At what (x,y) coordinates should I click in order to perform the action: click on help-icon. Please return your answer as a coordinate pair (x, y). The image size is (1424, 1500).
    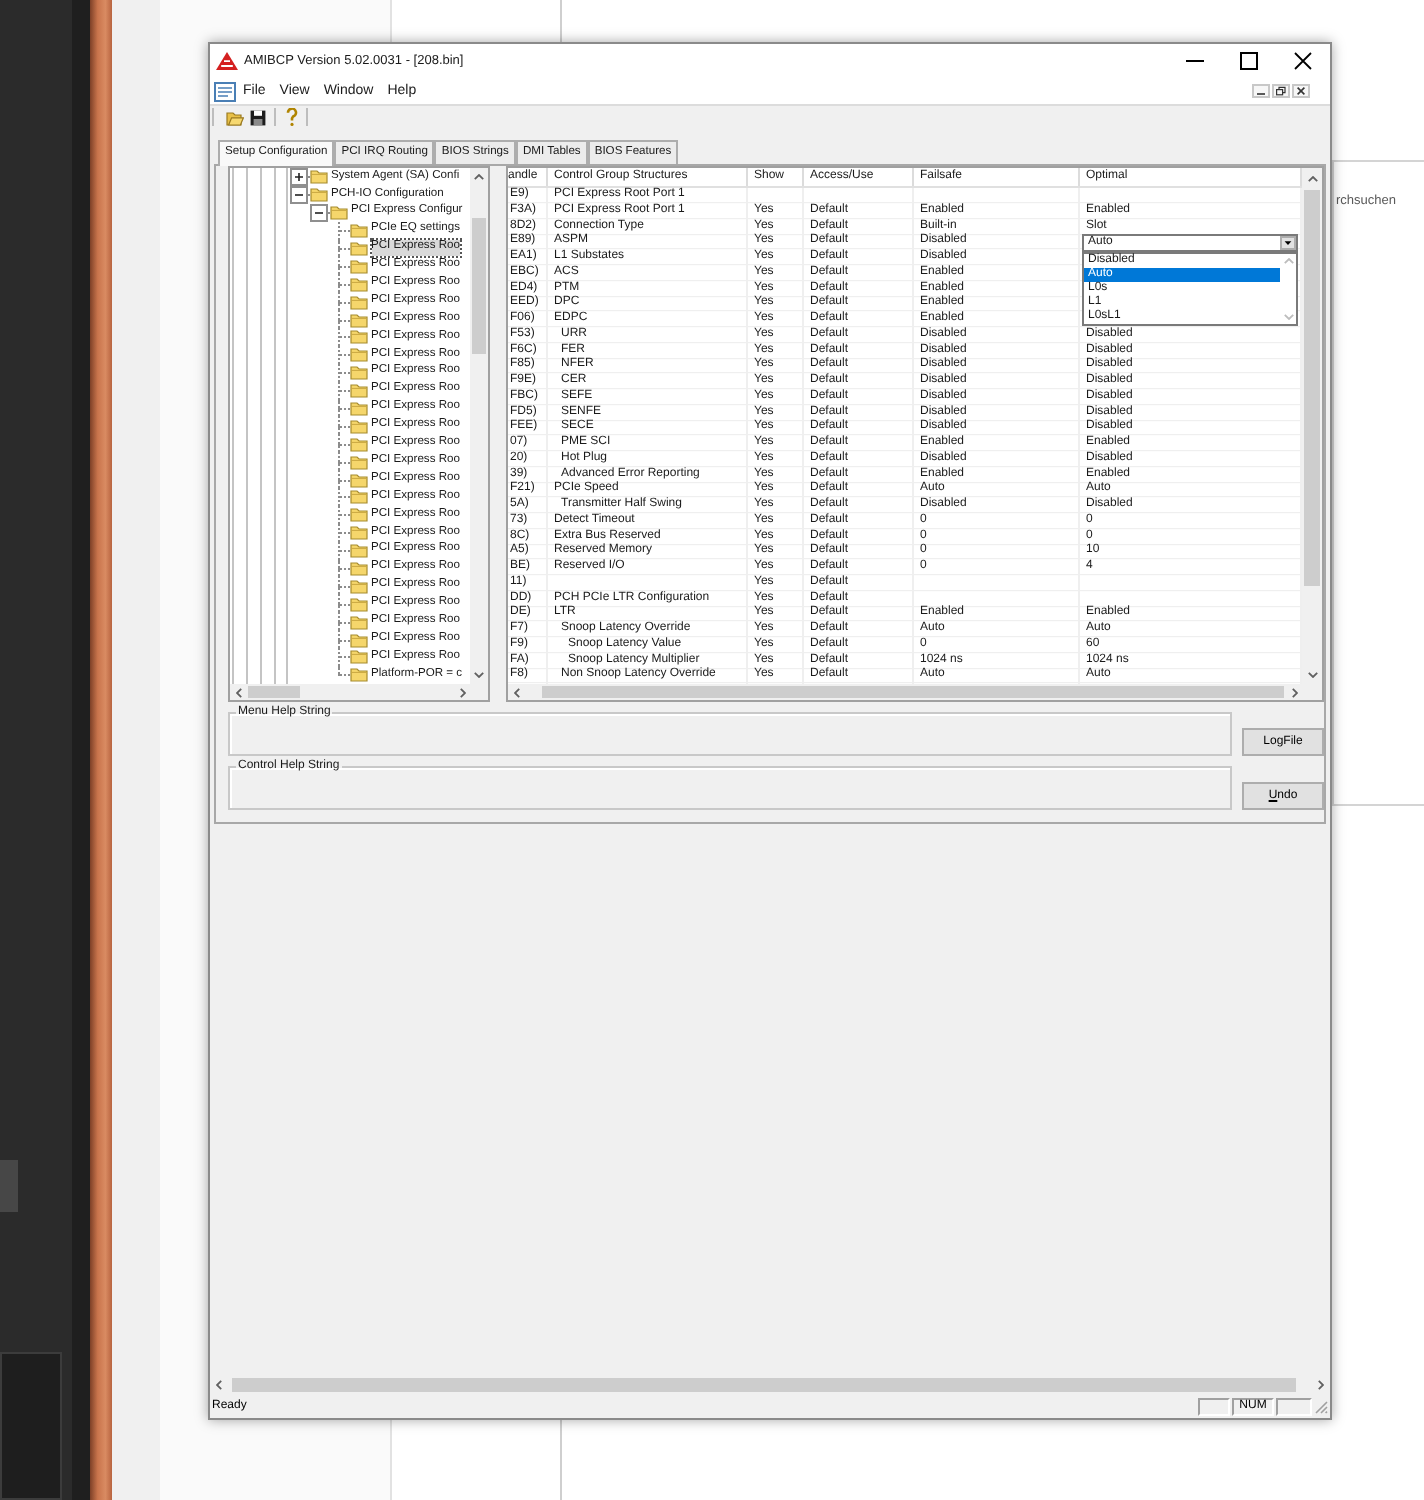
    Looking at the image, I should click on (291, 117).